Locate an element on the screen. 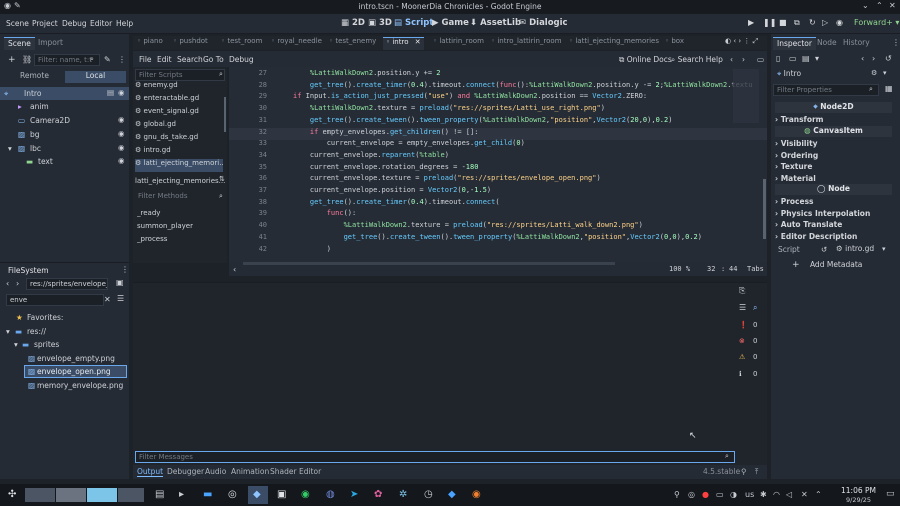  script-tab: ◦ test_enemy is located at coordinates (352, 43).